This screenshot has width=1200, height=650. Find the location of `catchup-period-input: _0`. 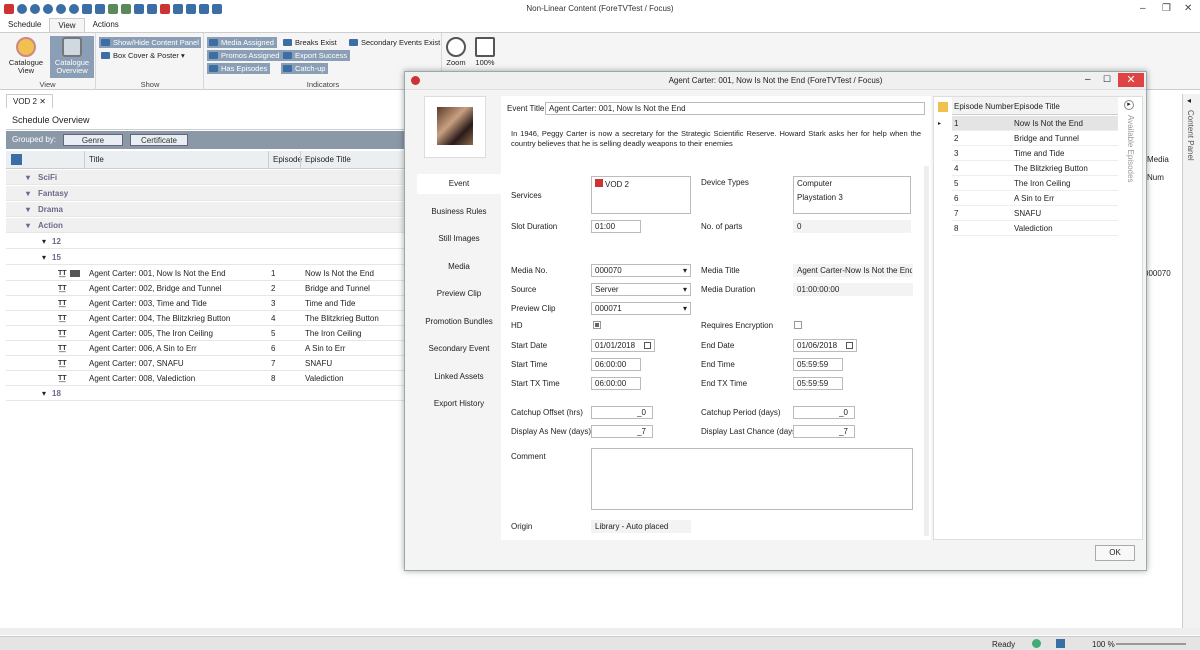

catchup-period-input: _0 is located at coordinates (824, 412).